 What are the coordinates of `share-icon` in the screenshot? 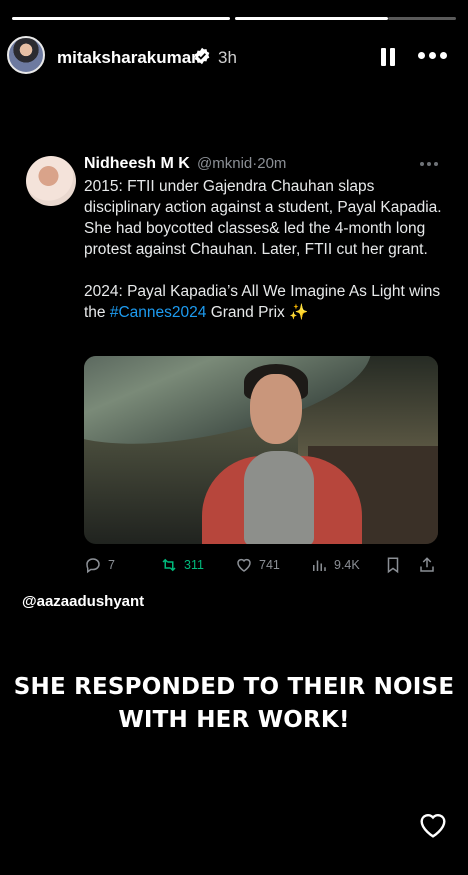 It's located at (427, 564).